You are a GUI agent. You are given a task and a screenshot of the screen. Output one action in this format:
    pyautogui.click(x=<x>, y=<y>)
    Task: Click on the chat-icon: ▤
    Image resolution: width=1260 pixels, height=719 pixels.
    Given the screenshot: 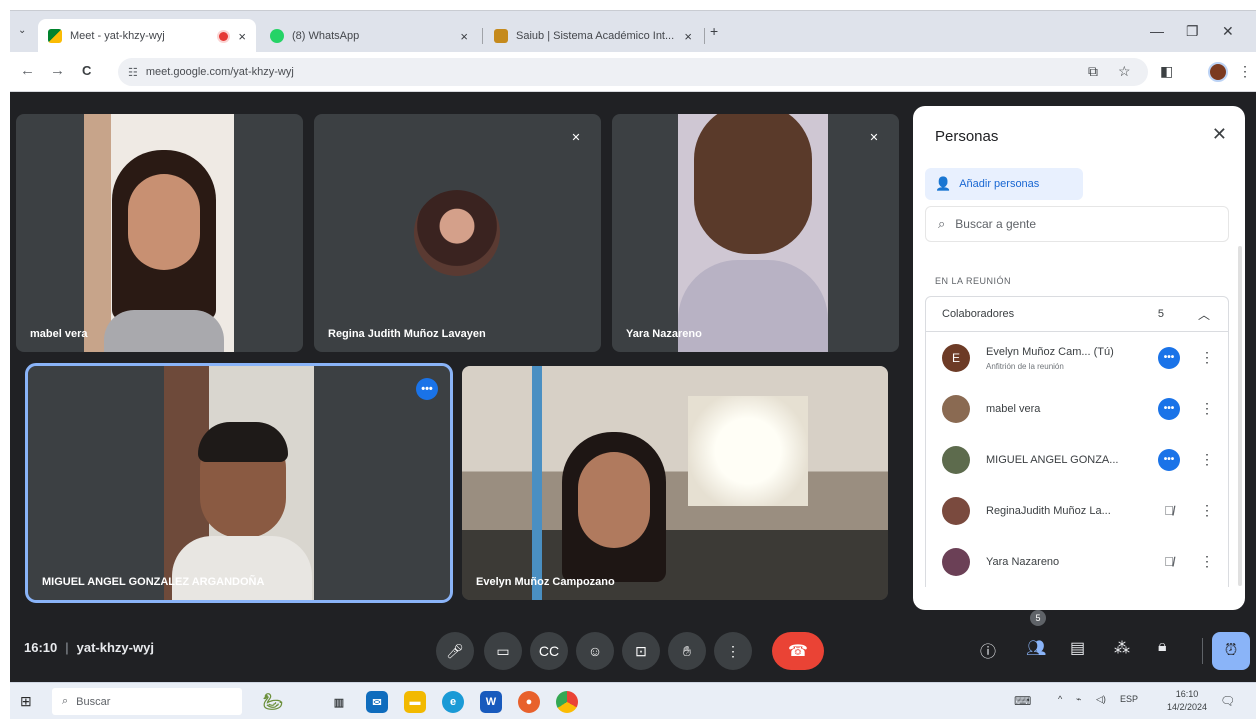 What is the action you would take?
    pyautogui.click(x=1077, y=648)
    